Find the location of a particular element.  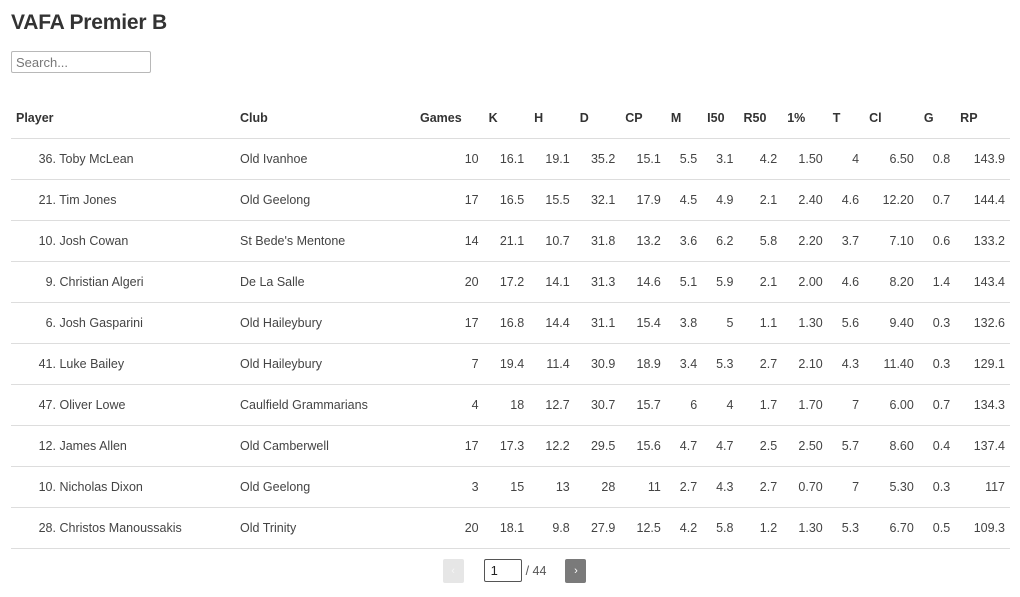

stat-cell-one-percent: 2.40 is located at coordinates (805, 200).